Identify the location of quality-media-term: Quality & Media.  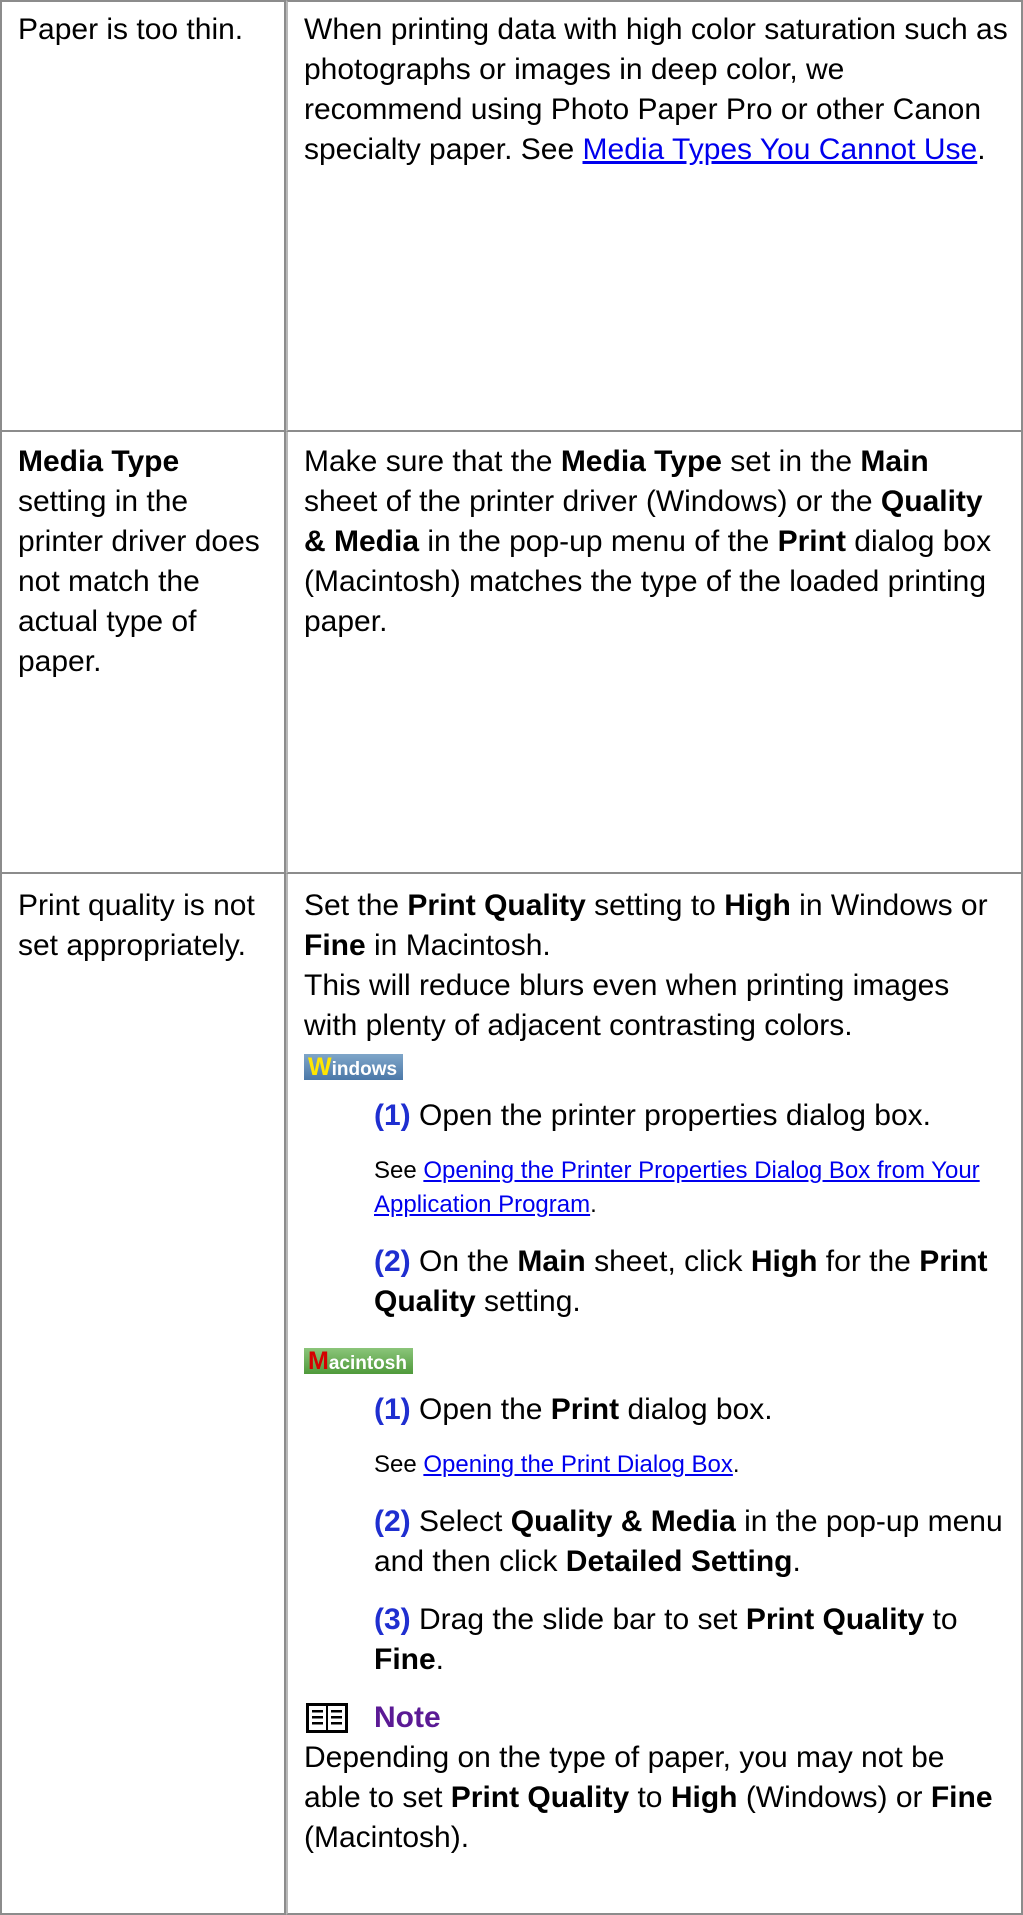
(623, 1521).